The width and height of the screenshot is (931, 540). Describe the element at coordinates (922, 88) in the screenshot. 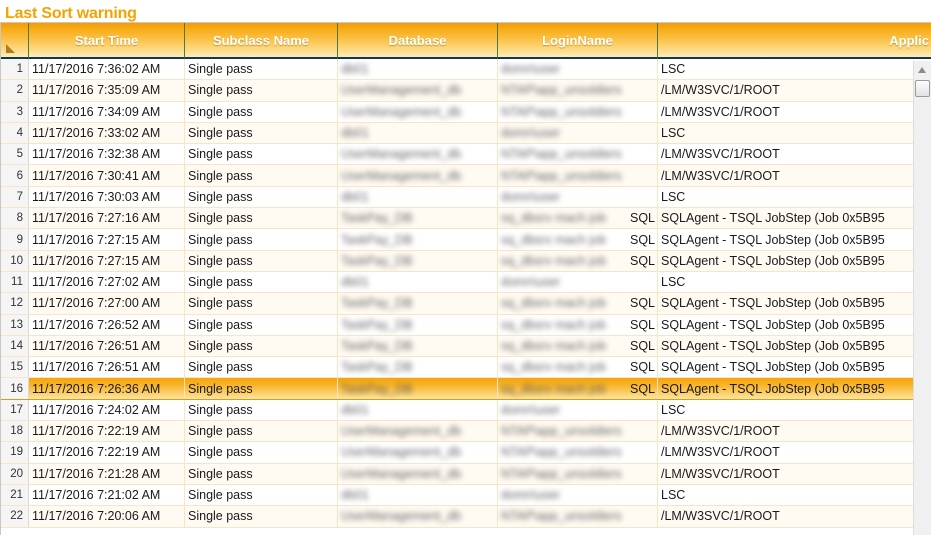

I see `scrollbar-thumb` at that location.